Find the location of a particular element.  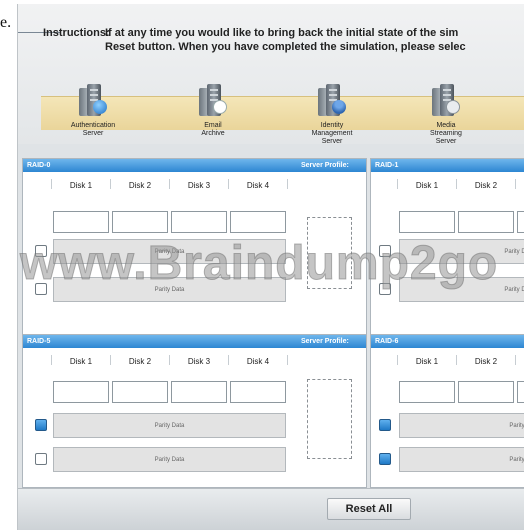

server-authentication: Authentication Server is located at coordinates (93, 111).